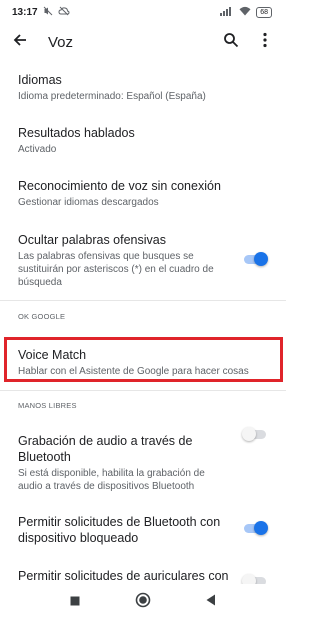  I want to click on cloud-off-icon, so click(64, 12).